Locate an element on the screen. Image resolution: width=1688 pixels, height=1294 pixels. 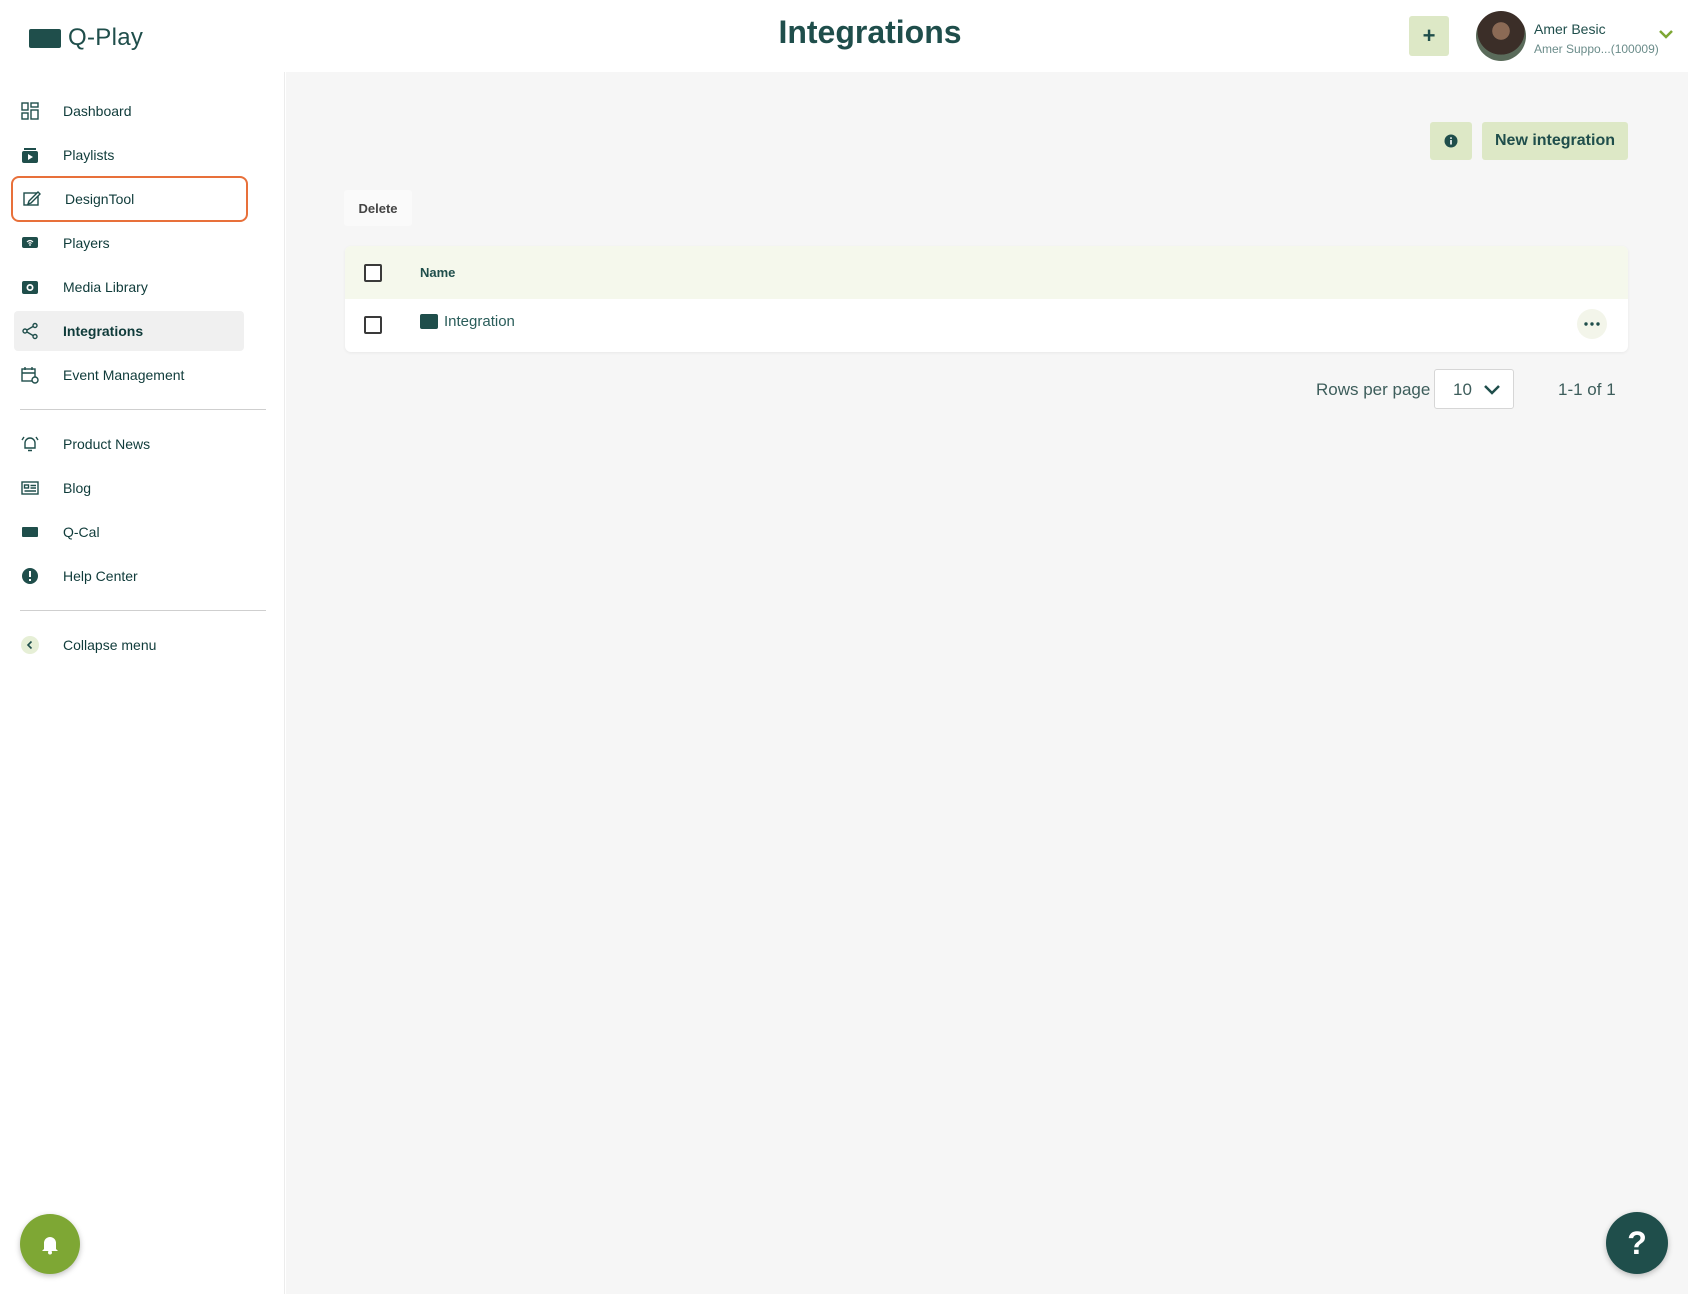
integration-icon is located at coordinates (429, 321).